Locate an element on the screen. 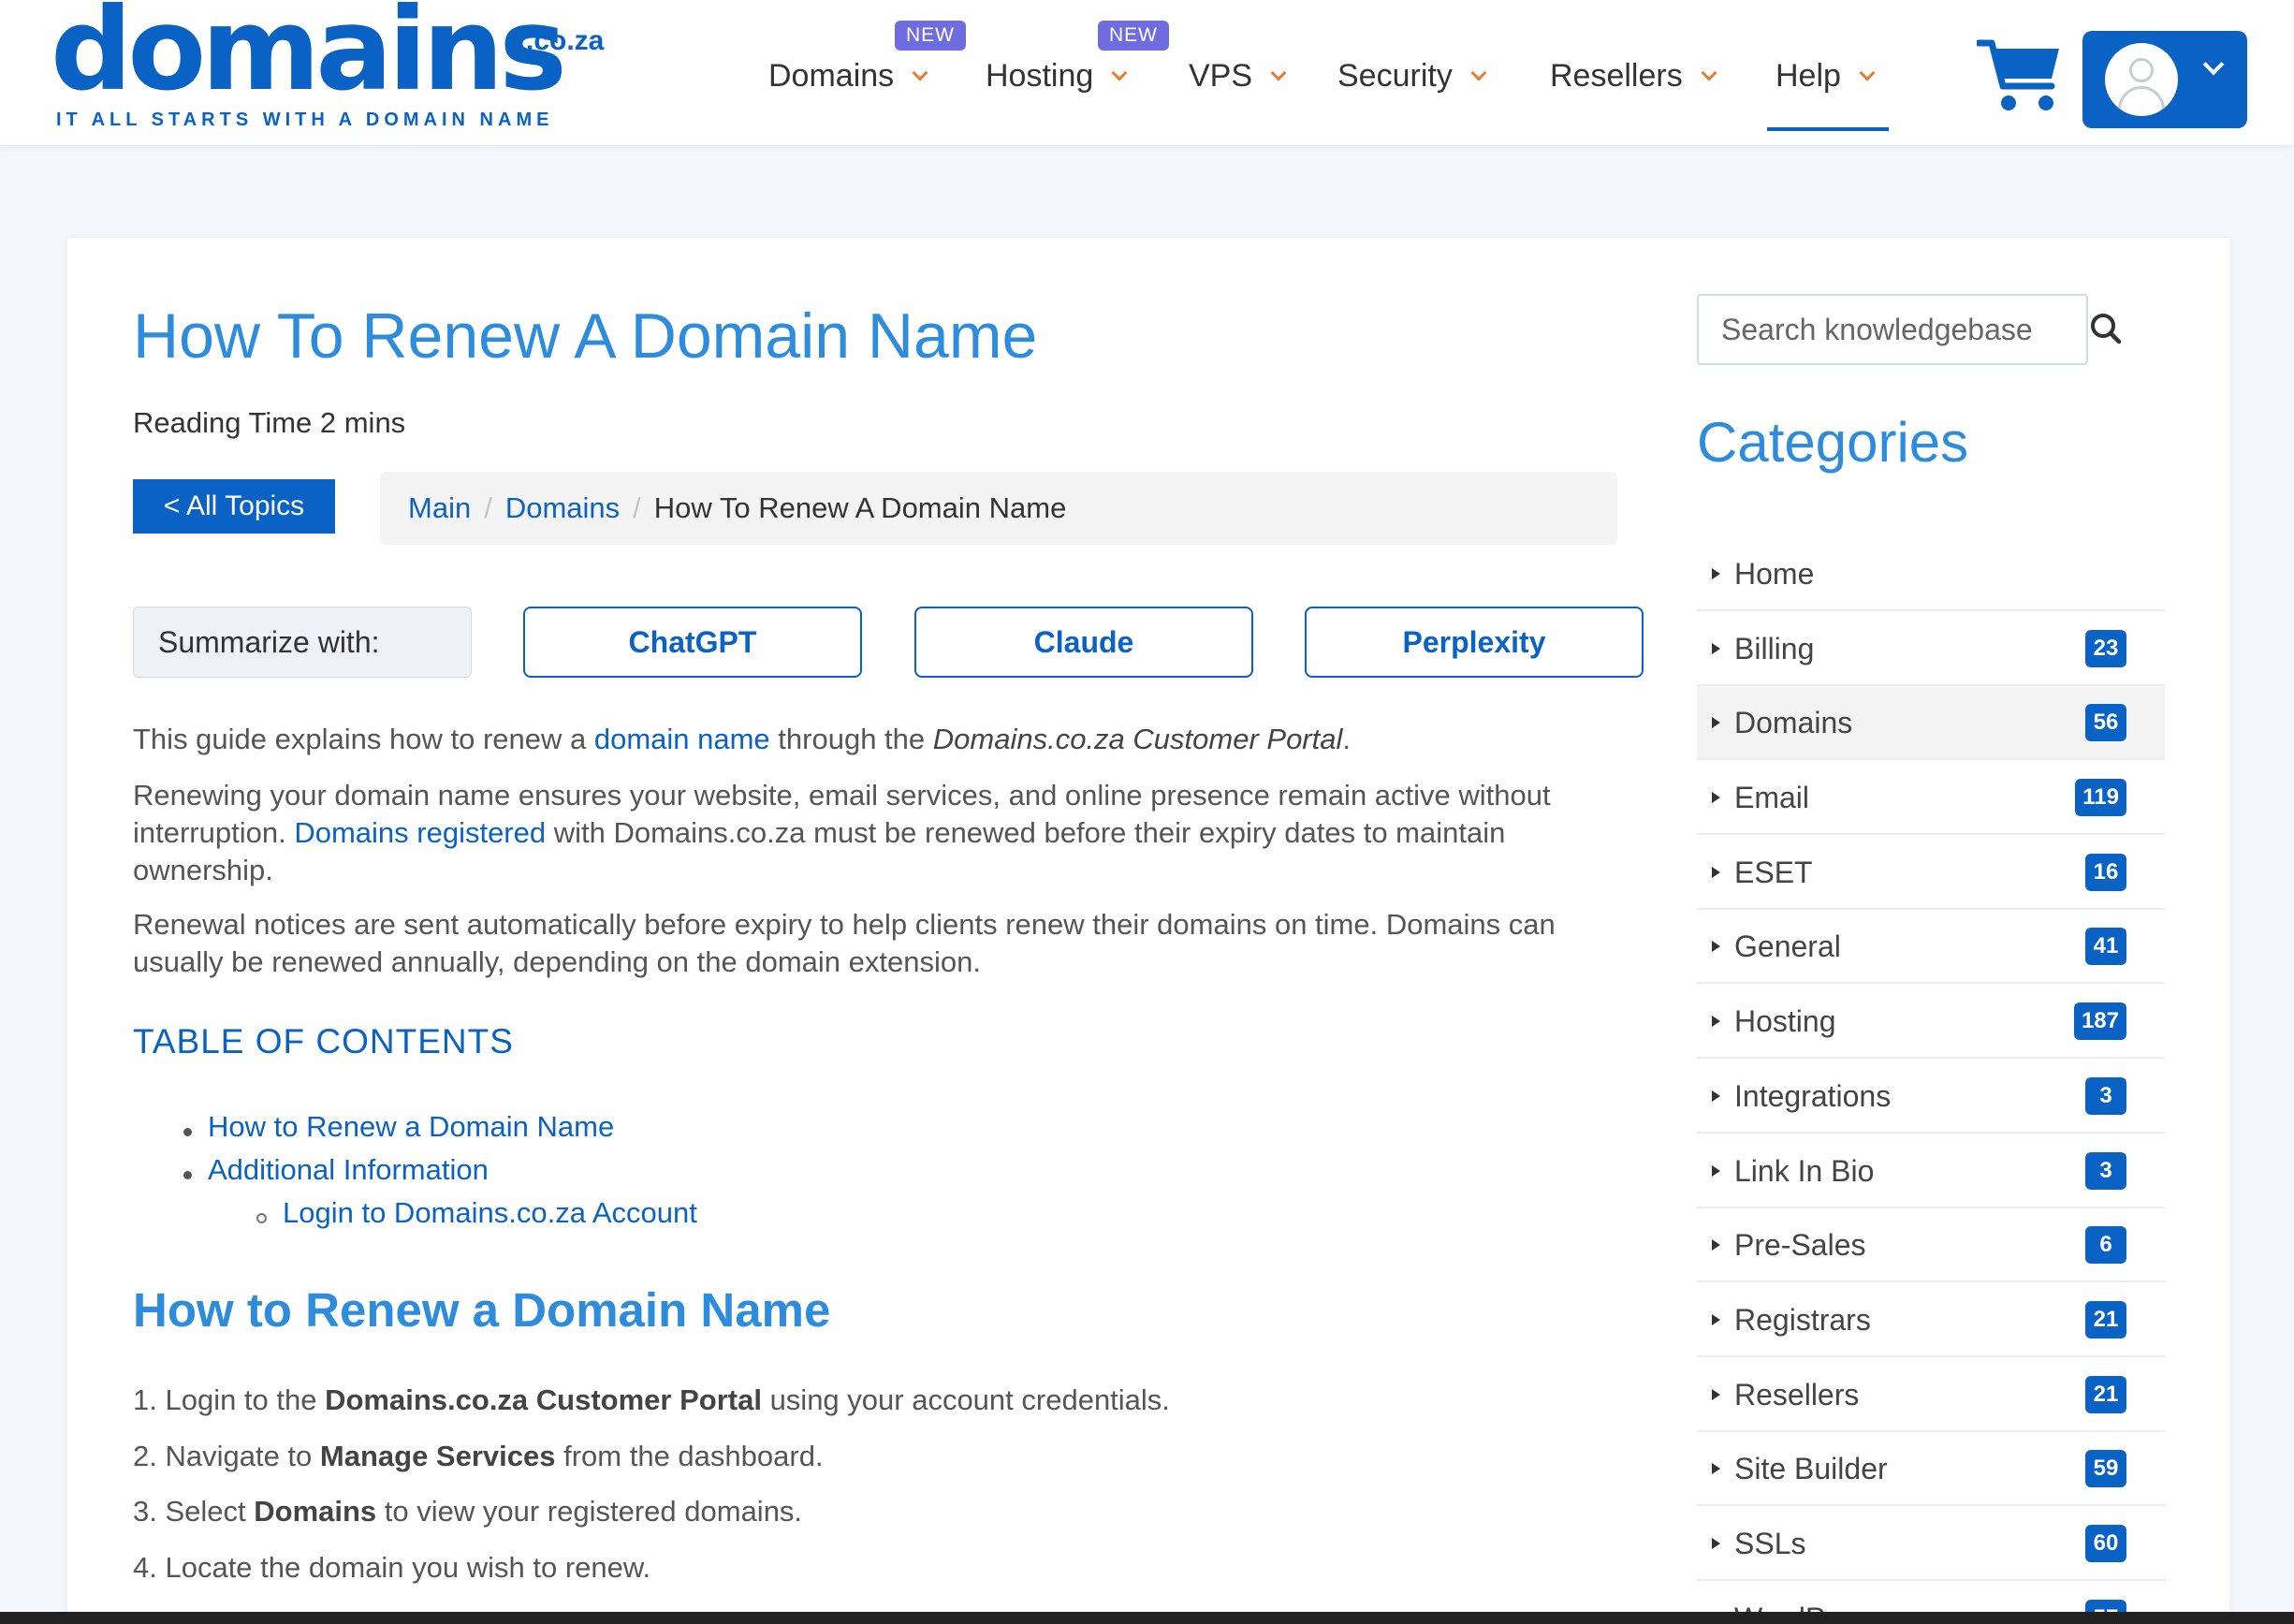 Image resolution: width=2294 pixels, height=1624 pixels. category-domains: Domains 56 is located at coordinates (1931, 723).